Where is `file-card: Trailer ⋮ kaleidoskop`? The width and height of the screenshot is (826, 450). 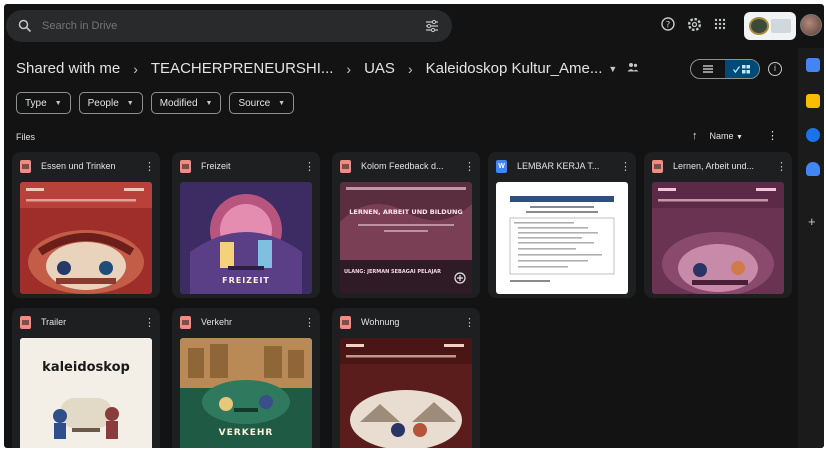
file-card: Trailer ⋮ kaleidoskop is located at coordinates (86, 378).